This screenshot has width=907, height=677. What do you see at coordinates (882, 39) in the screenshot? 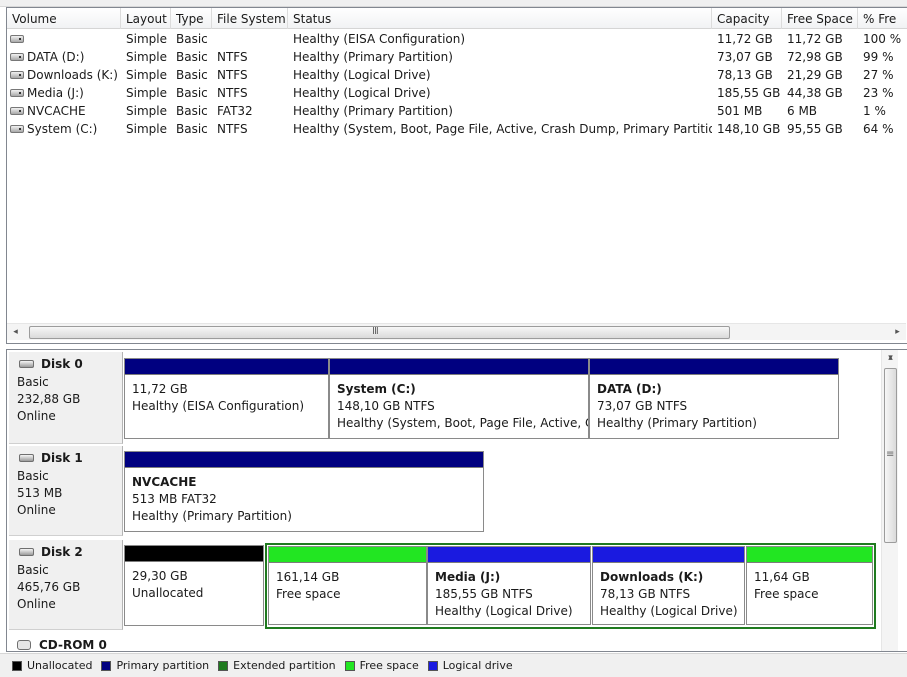
I see `volume-cell: 100 %` at bounding box center [882, 39].